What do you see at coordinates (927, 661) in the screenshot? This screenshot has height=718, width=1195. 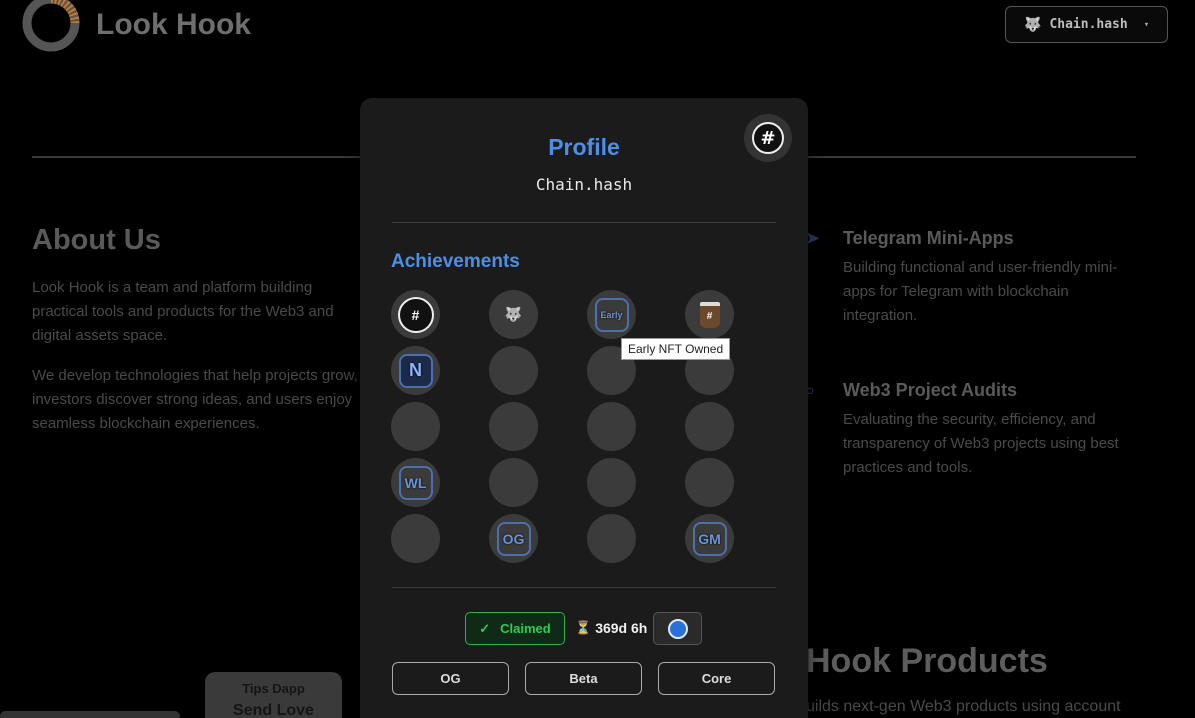 I see `products-title: Hook Products` at bounding box center [927, 661].